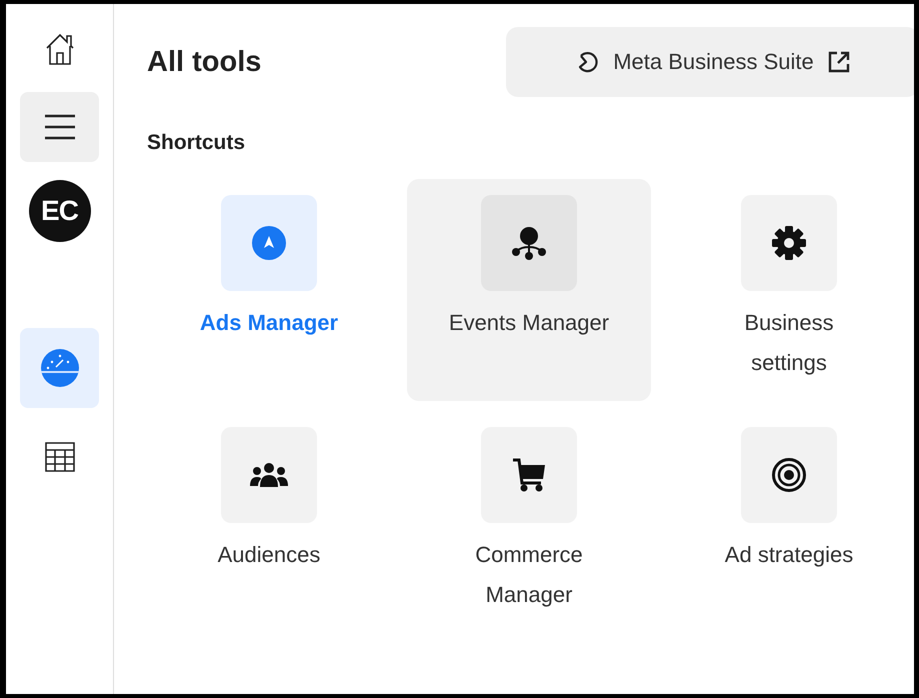  What do you see at coordinates (789, 290) in the screenshot?
I see `tool-tile: Business settings` at bounding box center [789, 290].